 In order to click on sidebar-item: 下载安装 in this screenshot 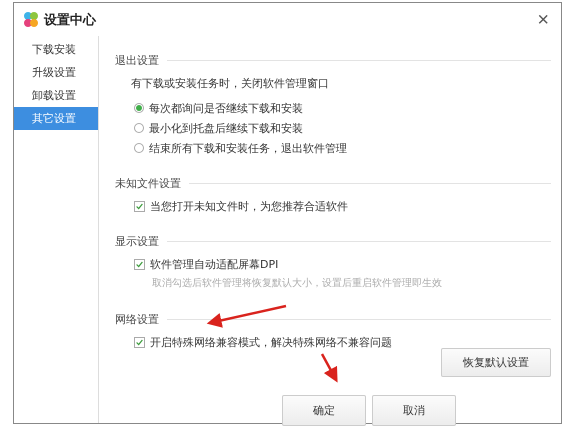, I will do `click(56, 49)`.